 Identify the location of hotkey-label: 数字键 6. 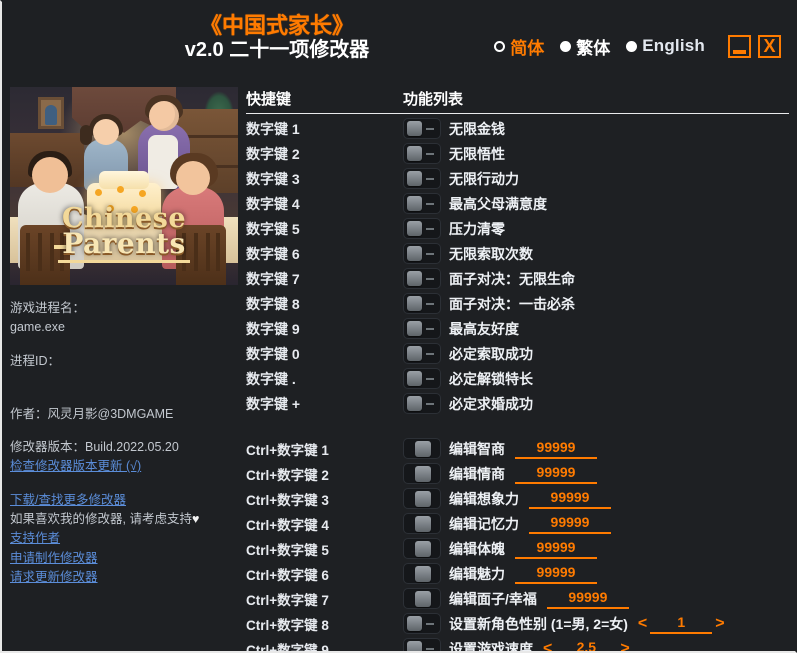
(273, 253).